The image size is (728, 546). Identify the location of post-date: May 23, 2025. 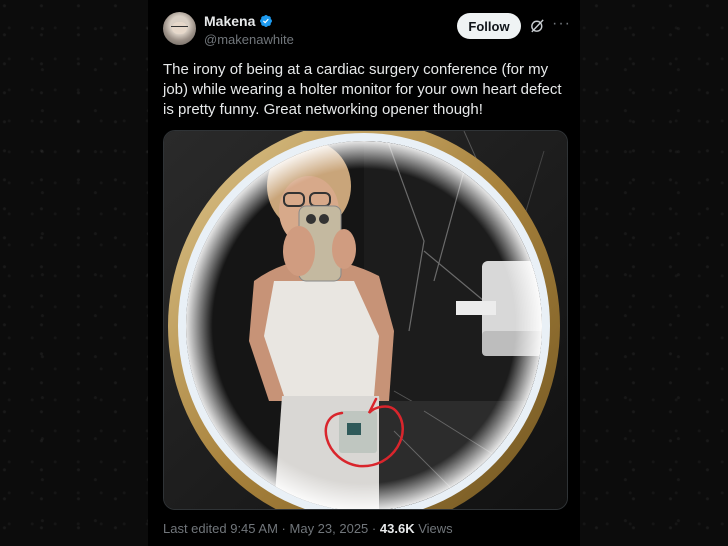
(329, 528).